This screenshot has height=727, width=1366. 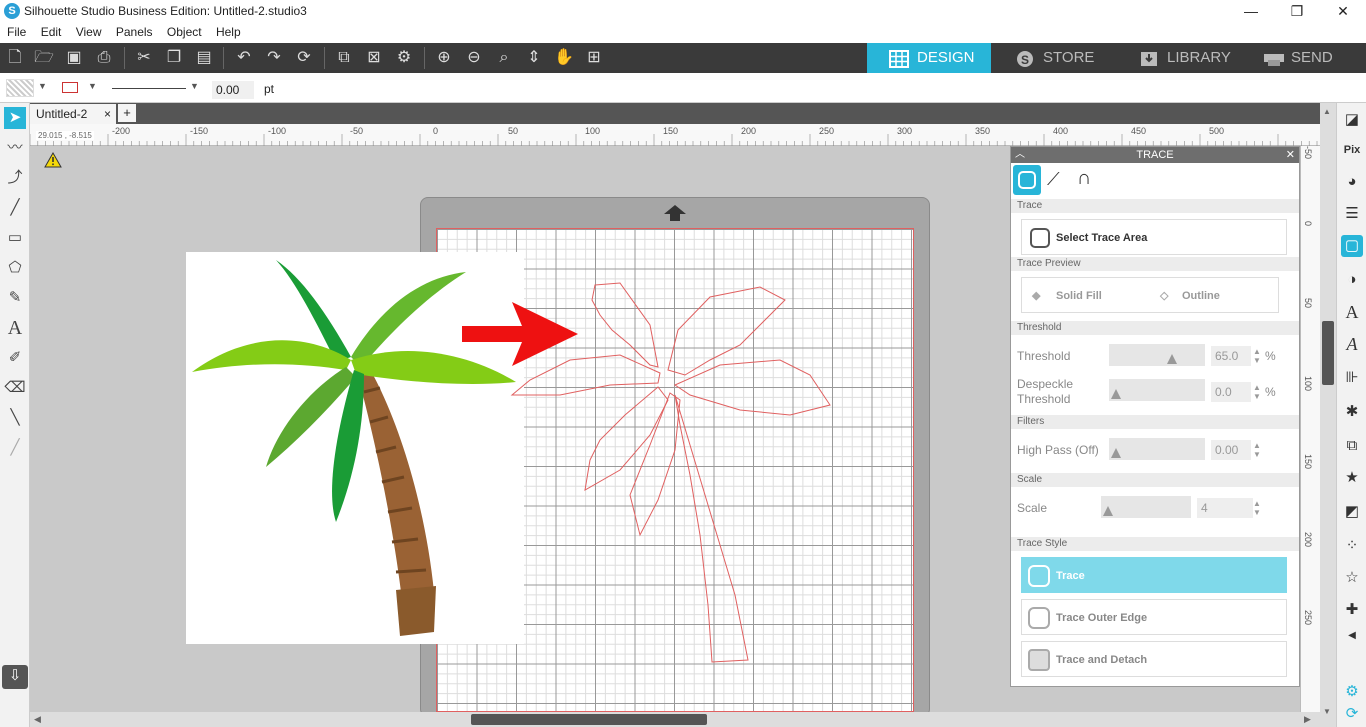 I want to click on knife-tool-icon: ╲, so click(x=15, y=418).